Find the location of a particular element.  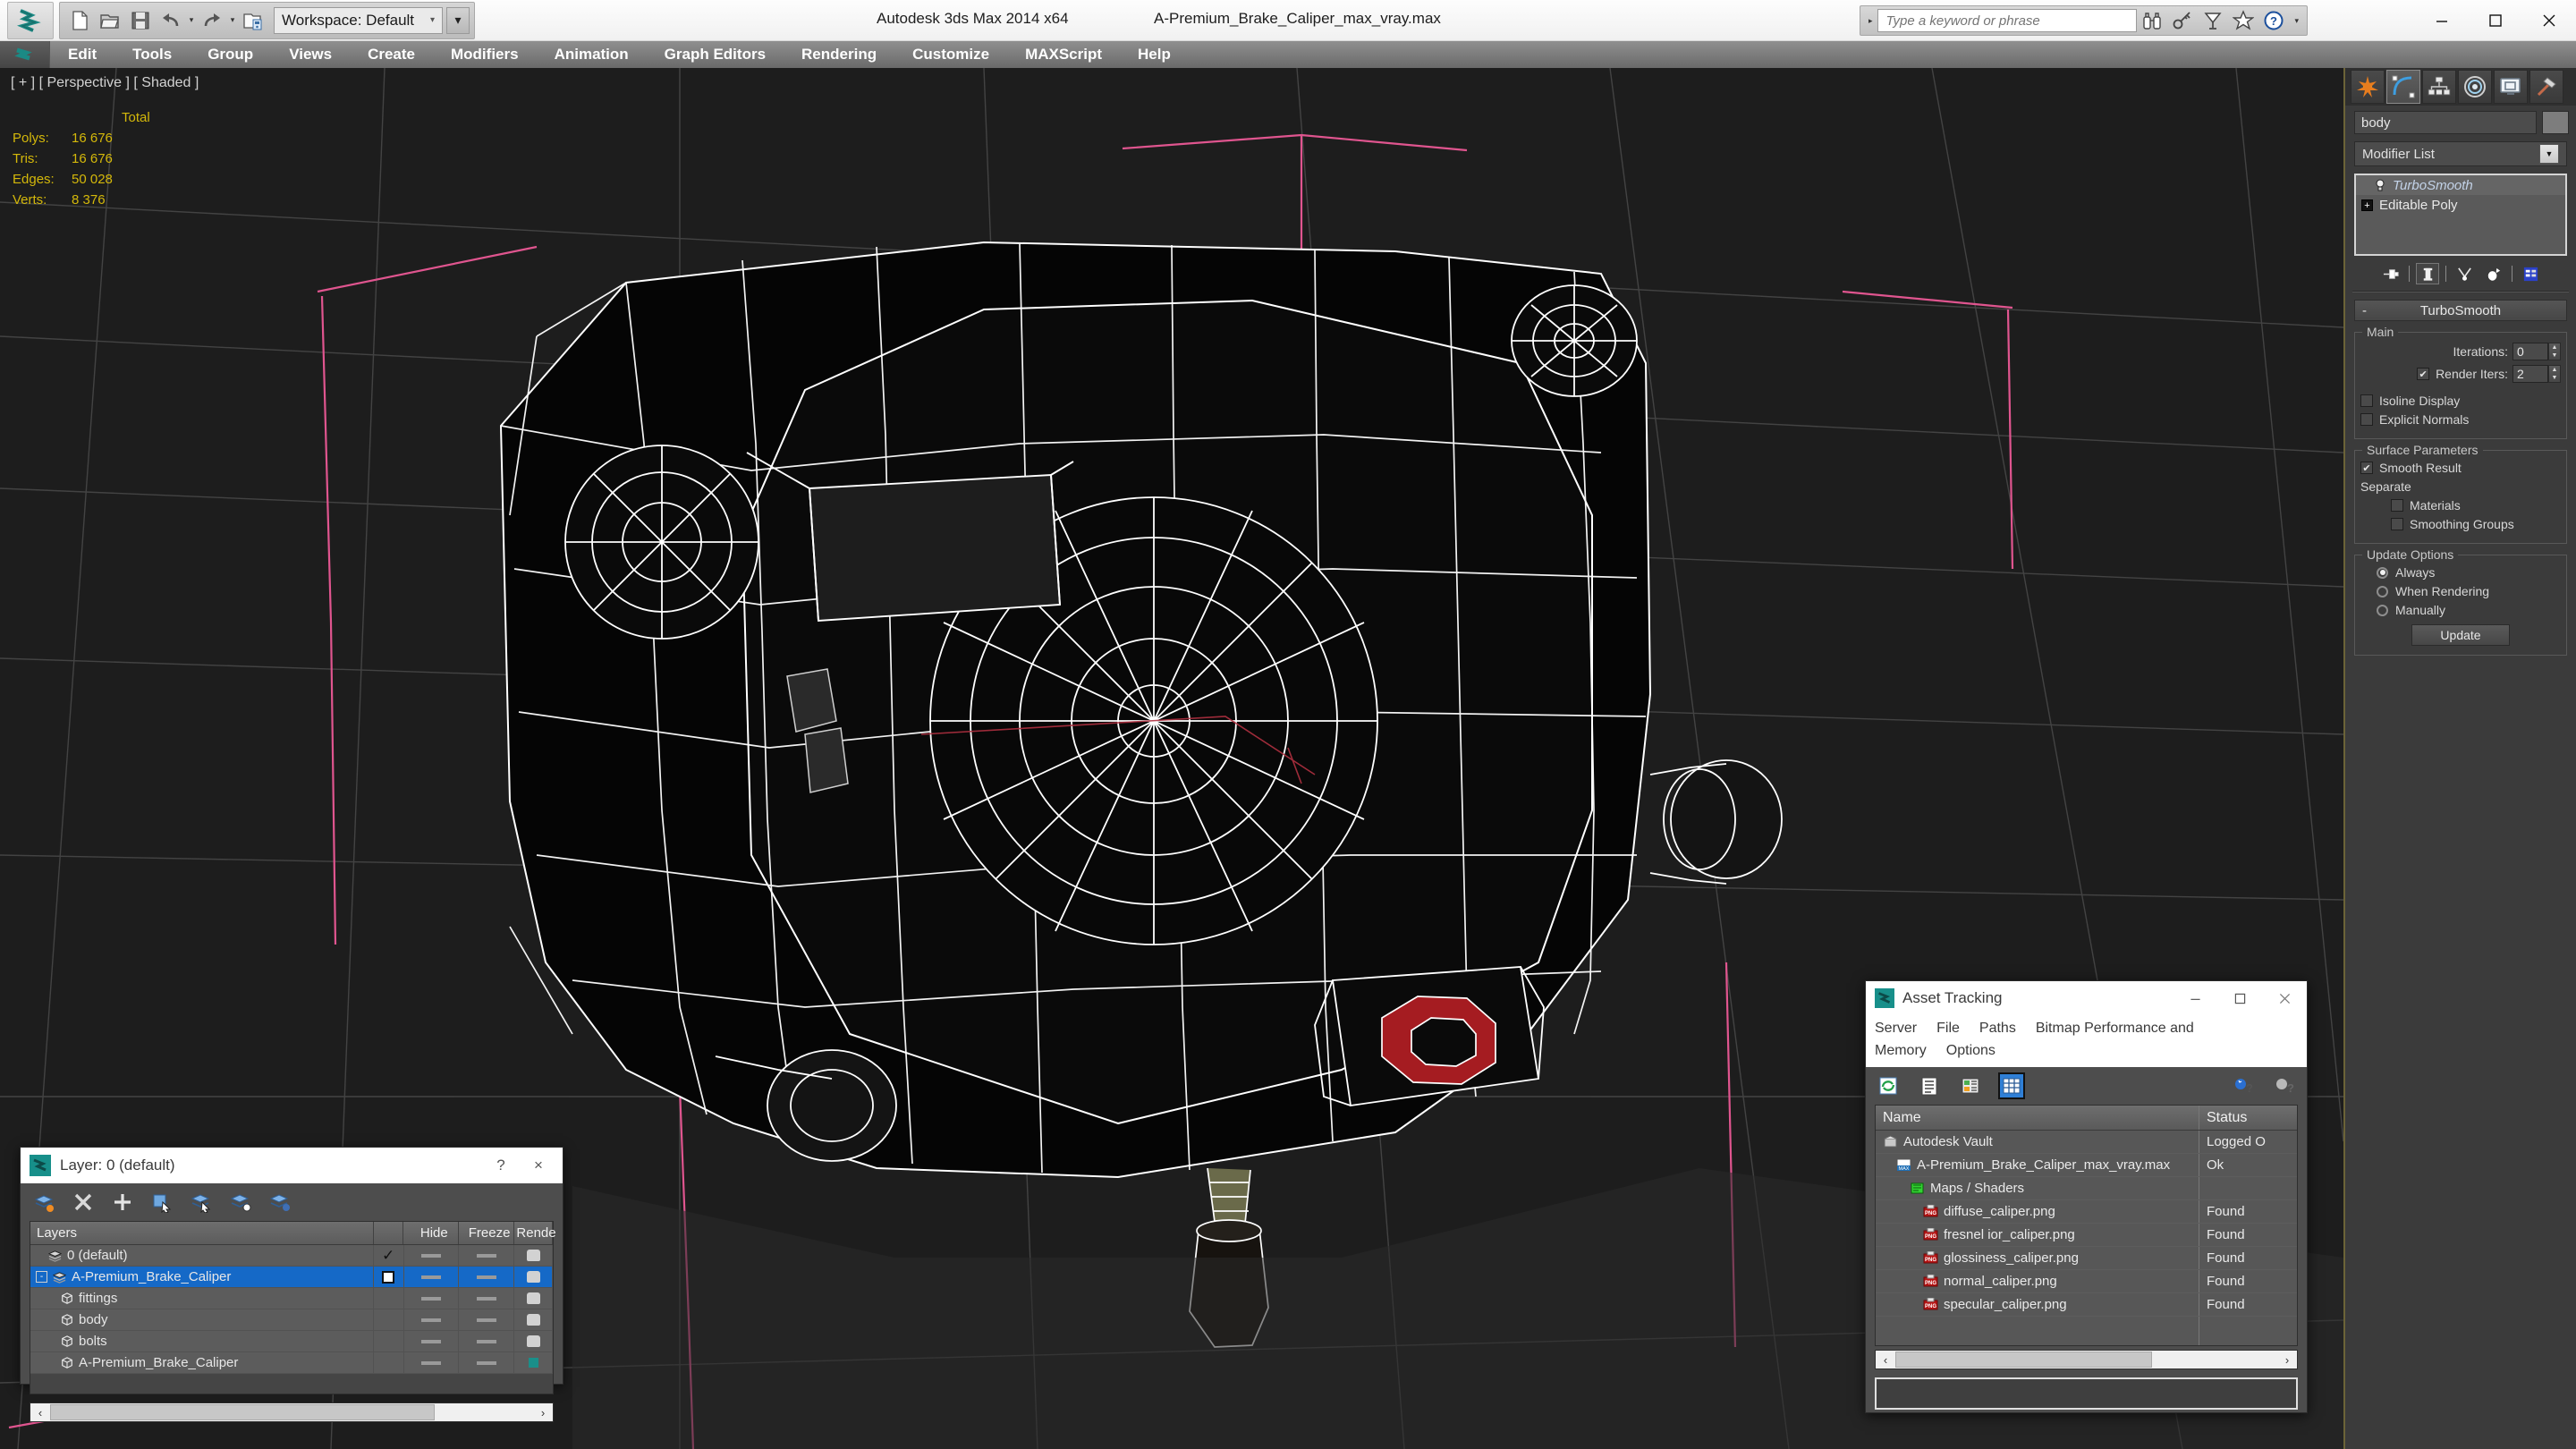

save-file-button is located at coordinates (140, 20).